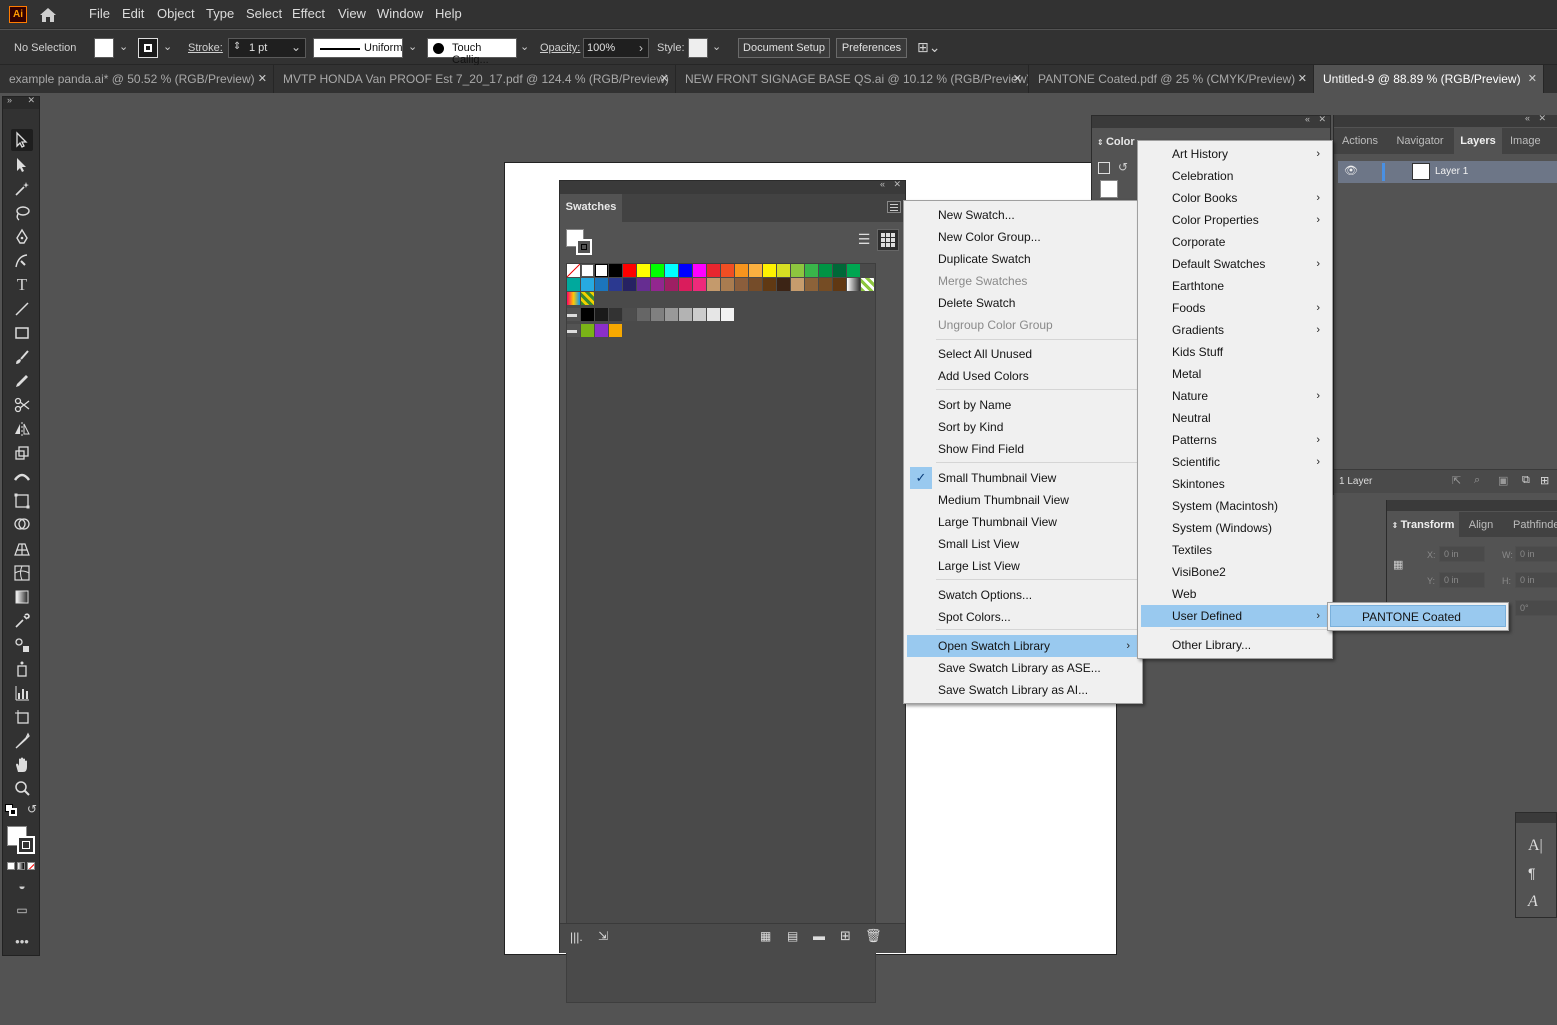 This screenshot has width=1557, height=1025. I want to click on library-menu-item: Scientific ›, so click(1235, 462).